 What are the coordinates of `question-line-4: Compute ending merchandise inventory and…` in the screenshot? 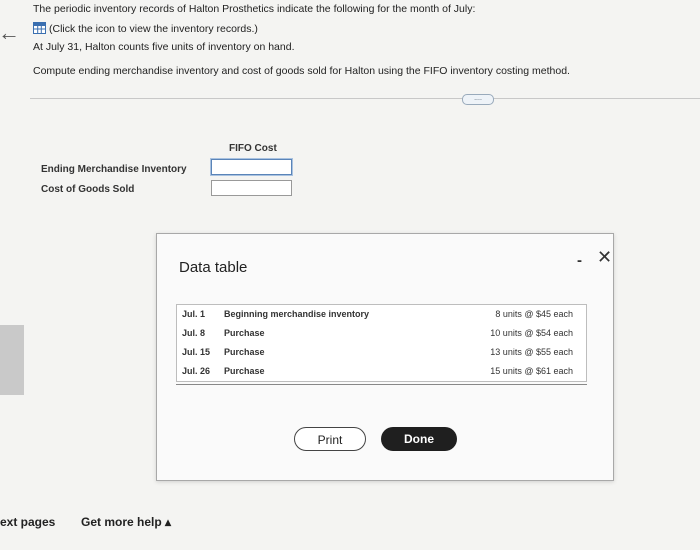 It's located at (301, 71).